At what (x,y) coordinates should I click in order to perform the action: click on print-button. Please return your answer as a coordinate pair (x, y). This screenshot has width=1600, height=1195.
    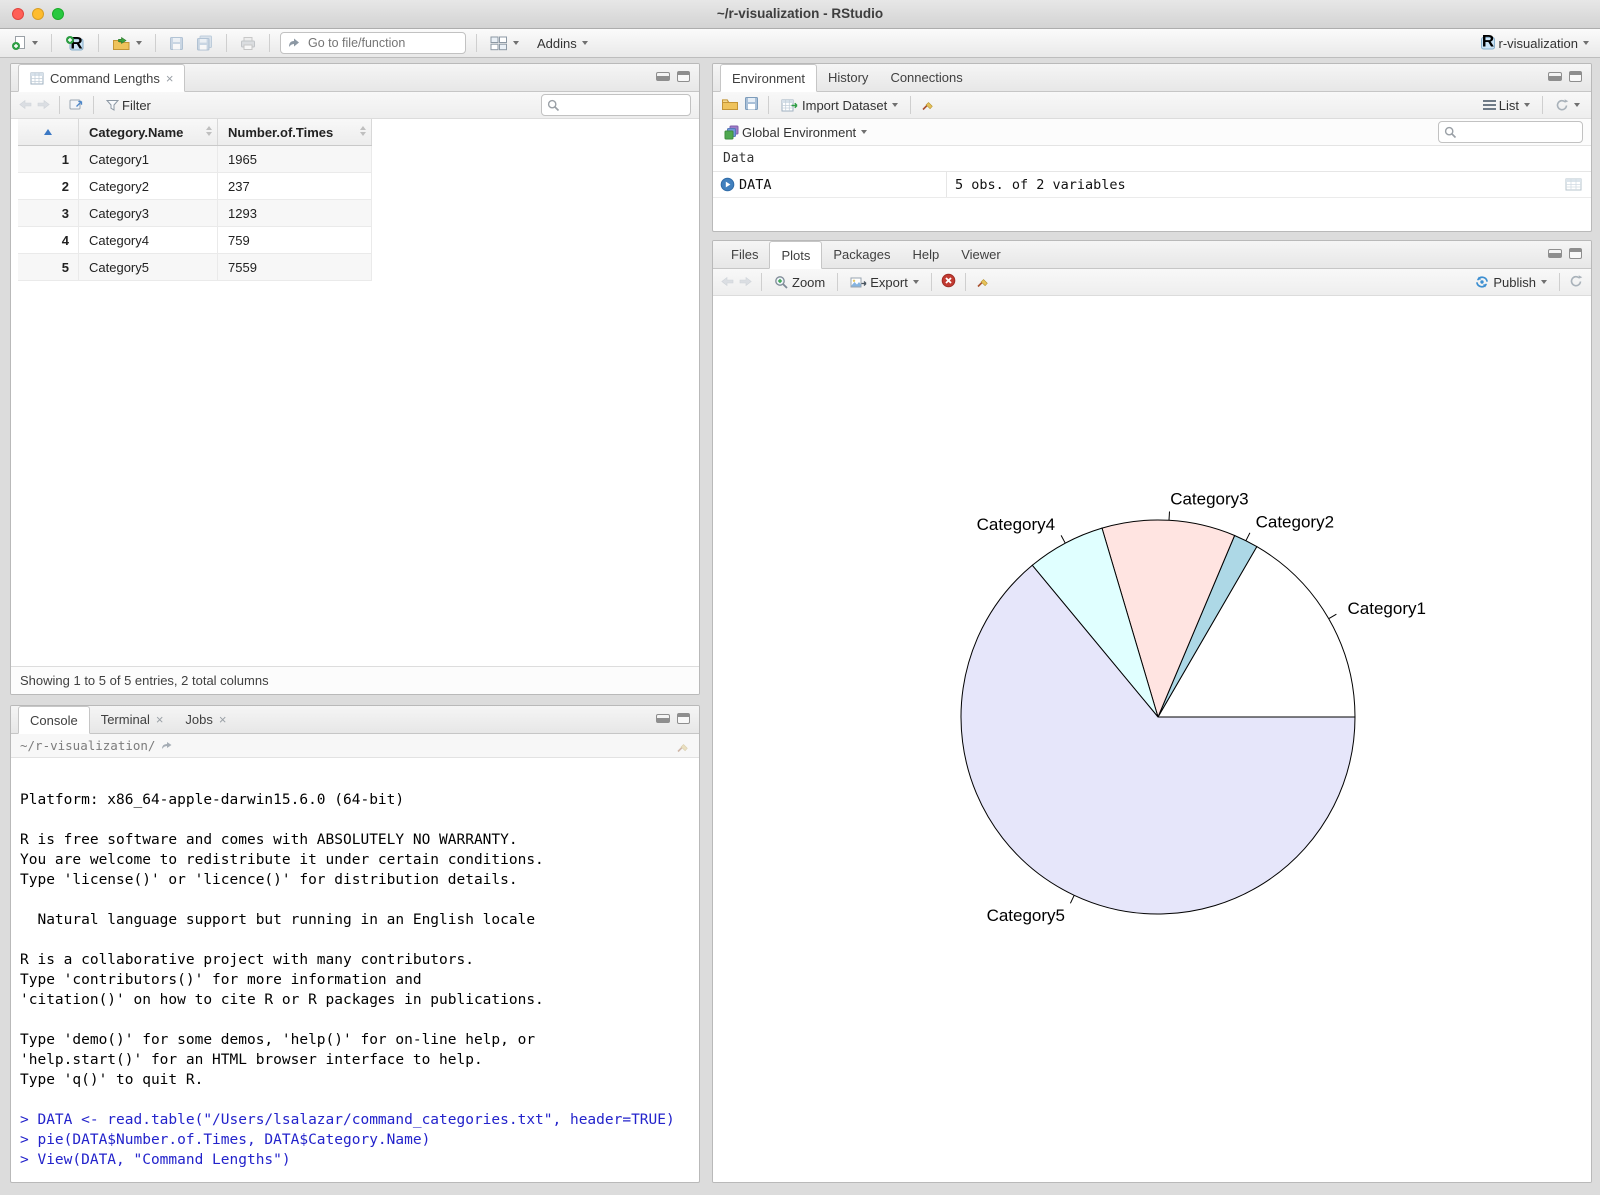
    Looking at the image, I should click on (248, 43).